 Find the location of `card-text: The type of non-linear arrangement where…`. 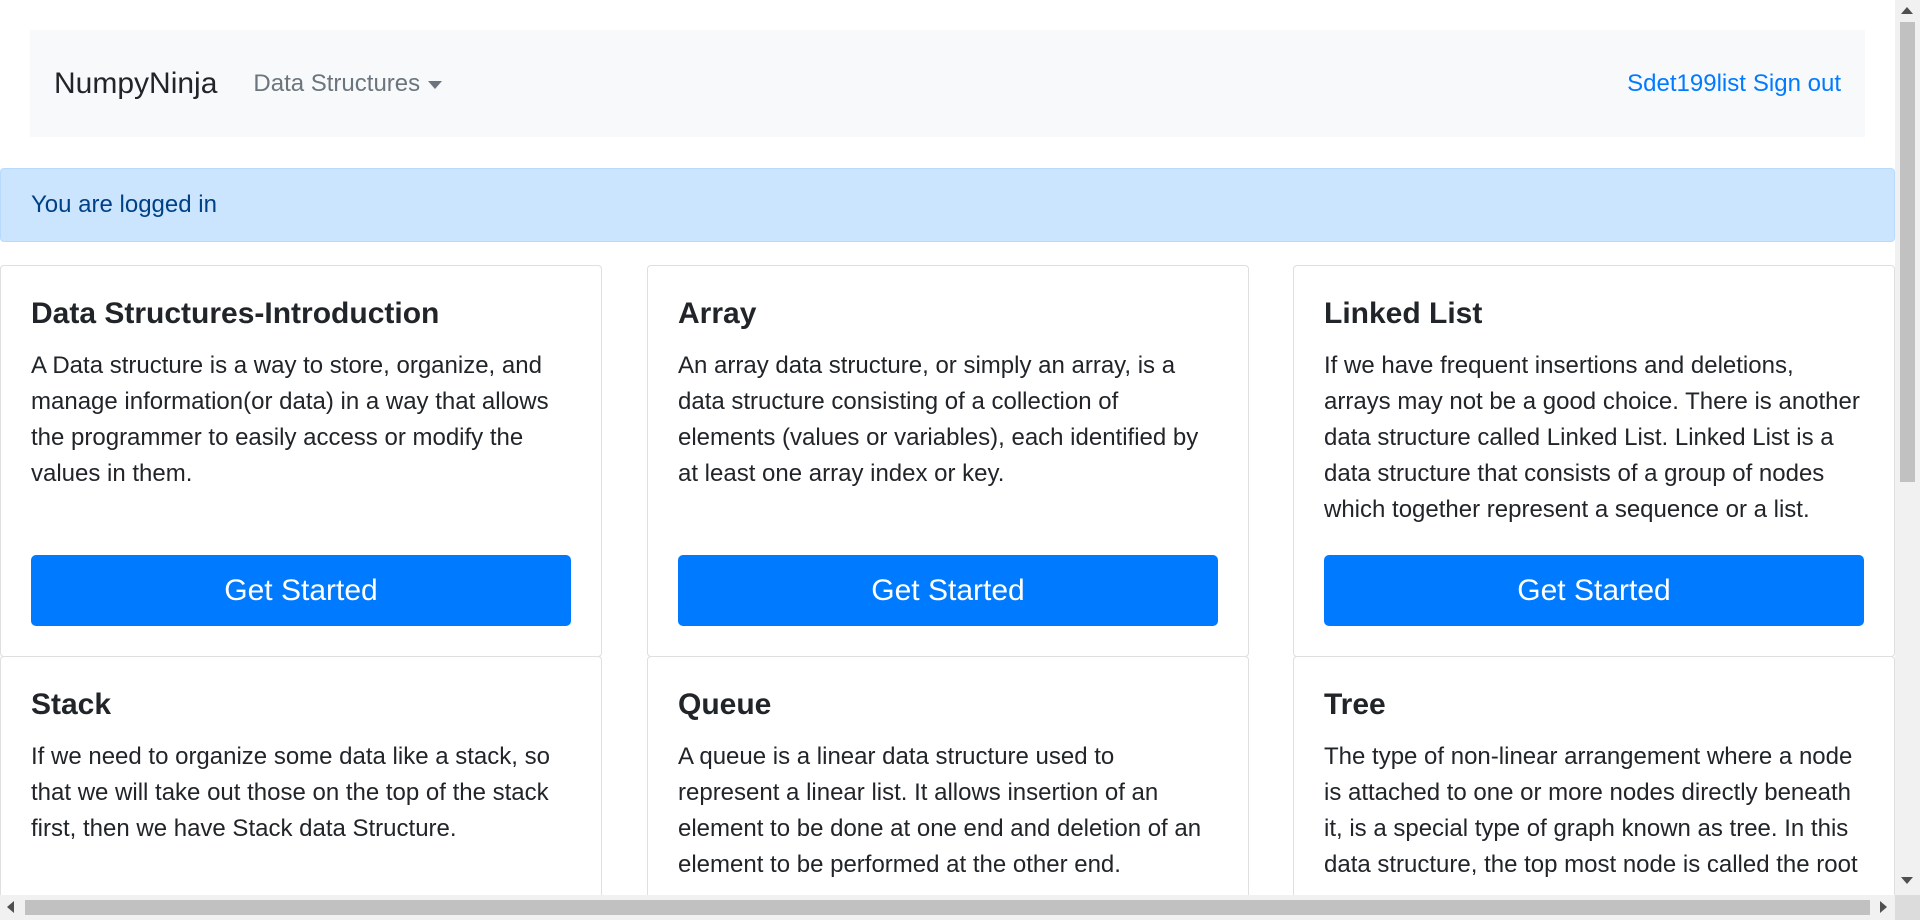

card-text: The type of non-linear arrangement where… is located at coordinates (1591, 810).